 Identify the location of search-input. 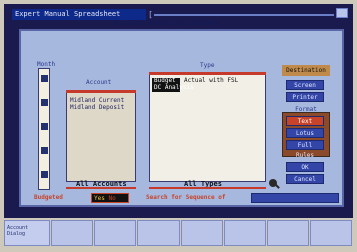
(295, 198).